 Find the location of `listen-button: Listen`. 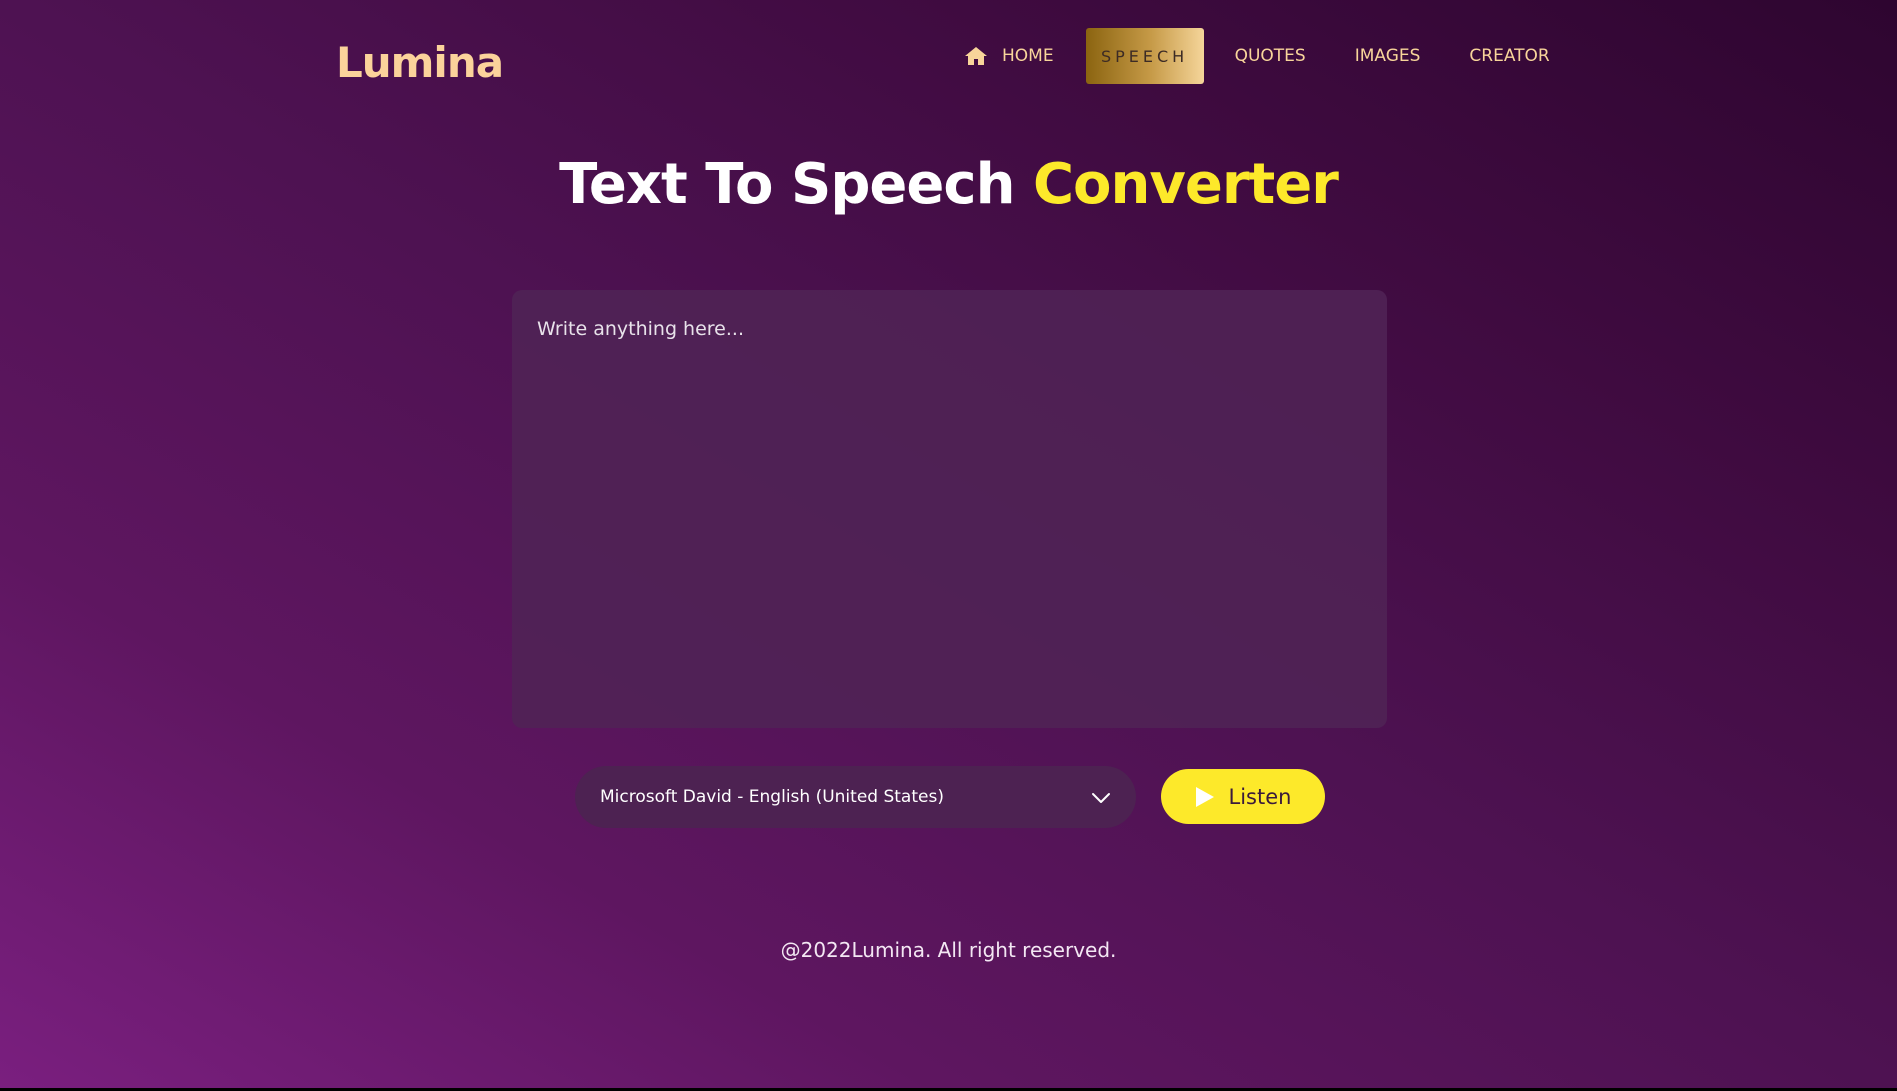

listen-button: Listen is located at coordinates (1243, 796).